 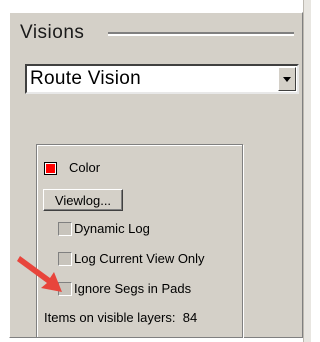 I want to click on vision-select-value: Route Vision, so click(x=85, y=78).